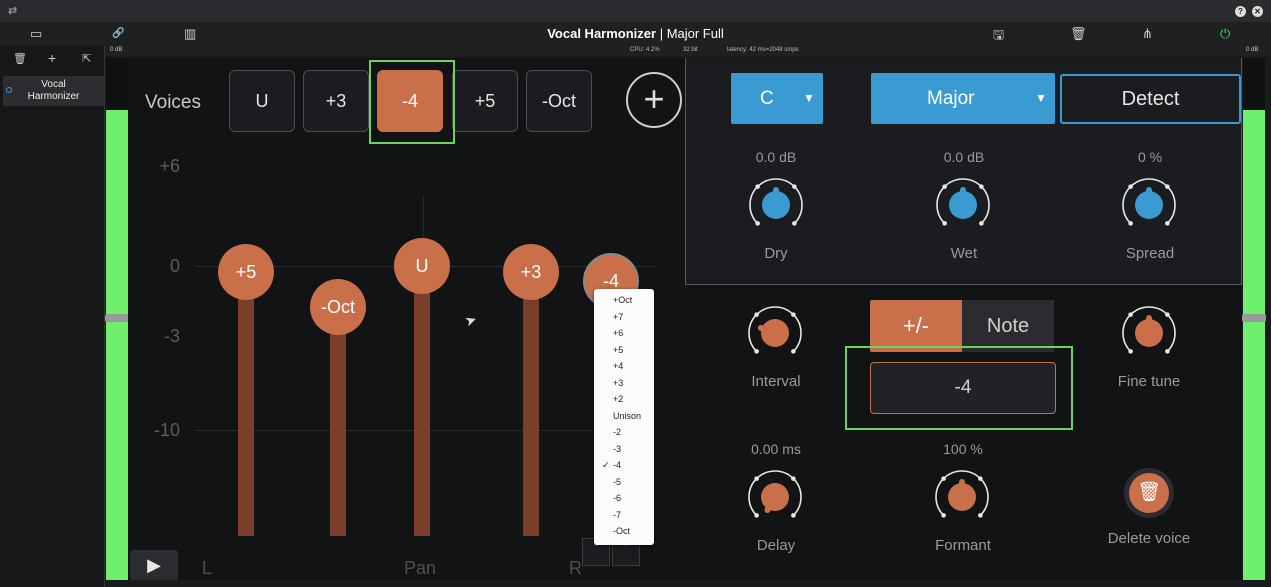 This screenshot has height=587, width=1271. I want to click on dry-value: 0.0 dB, so click(776, 157).